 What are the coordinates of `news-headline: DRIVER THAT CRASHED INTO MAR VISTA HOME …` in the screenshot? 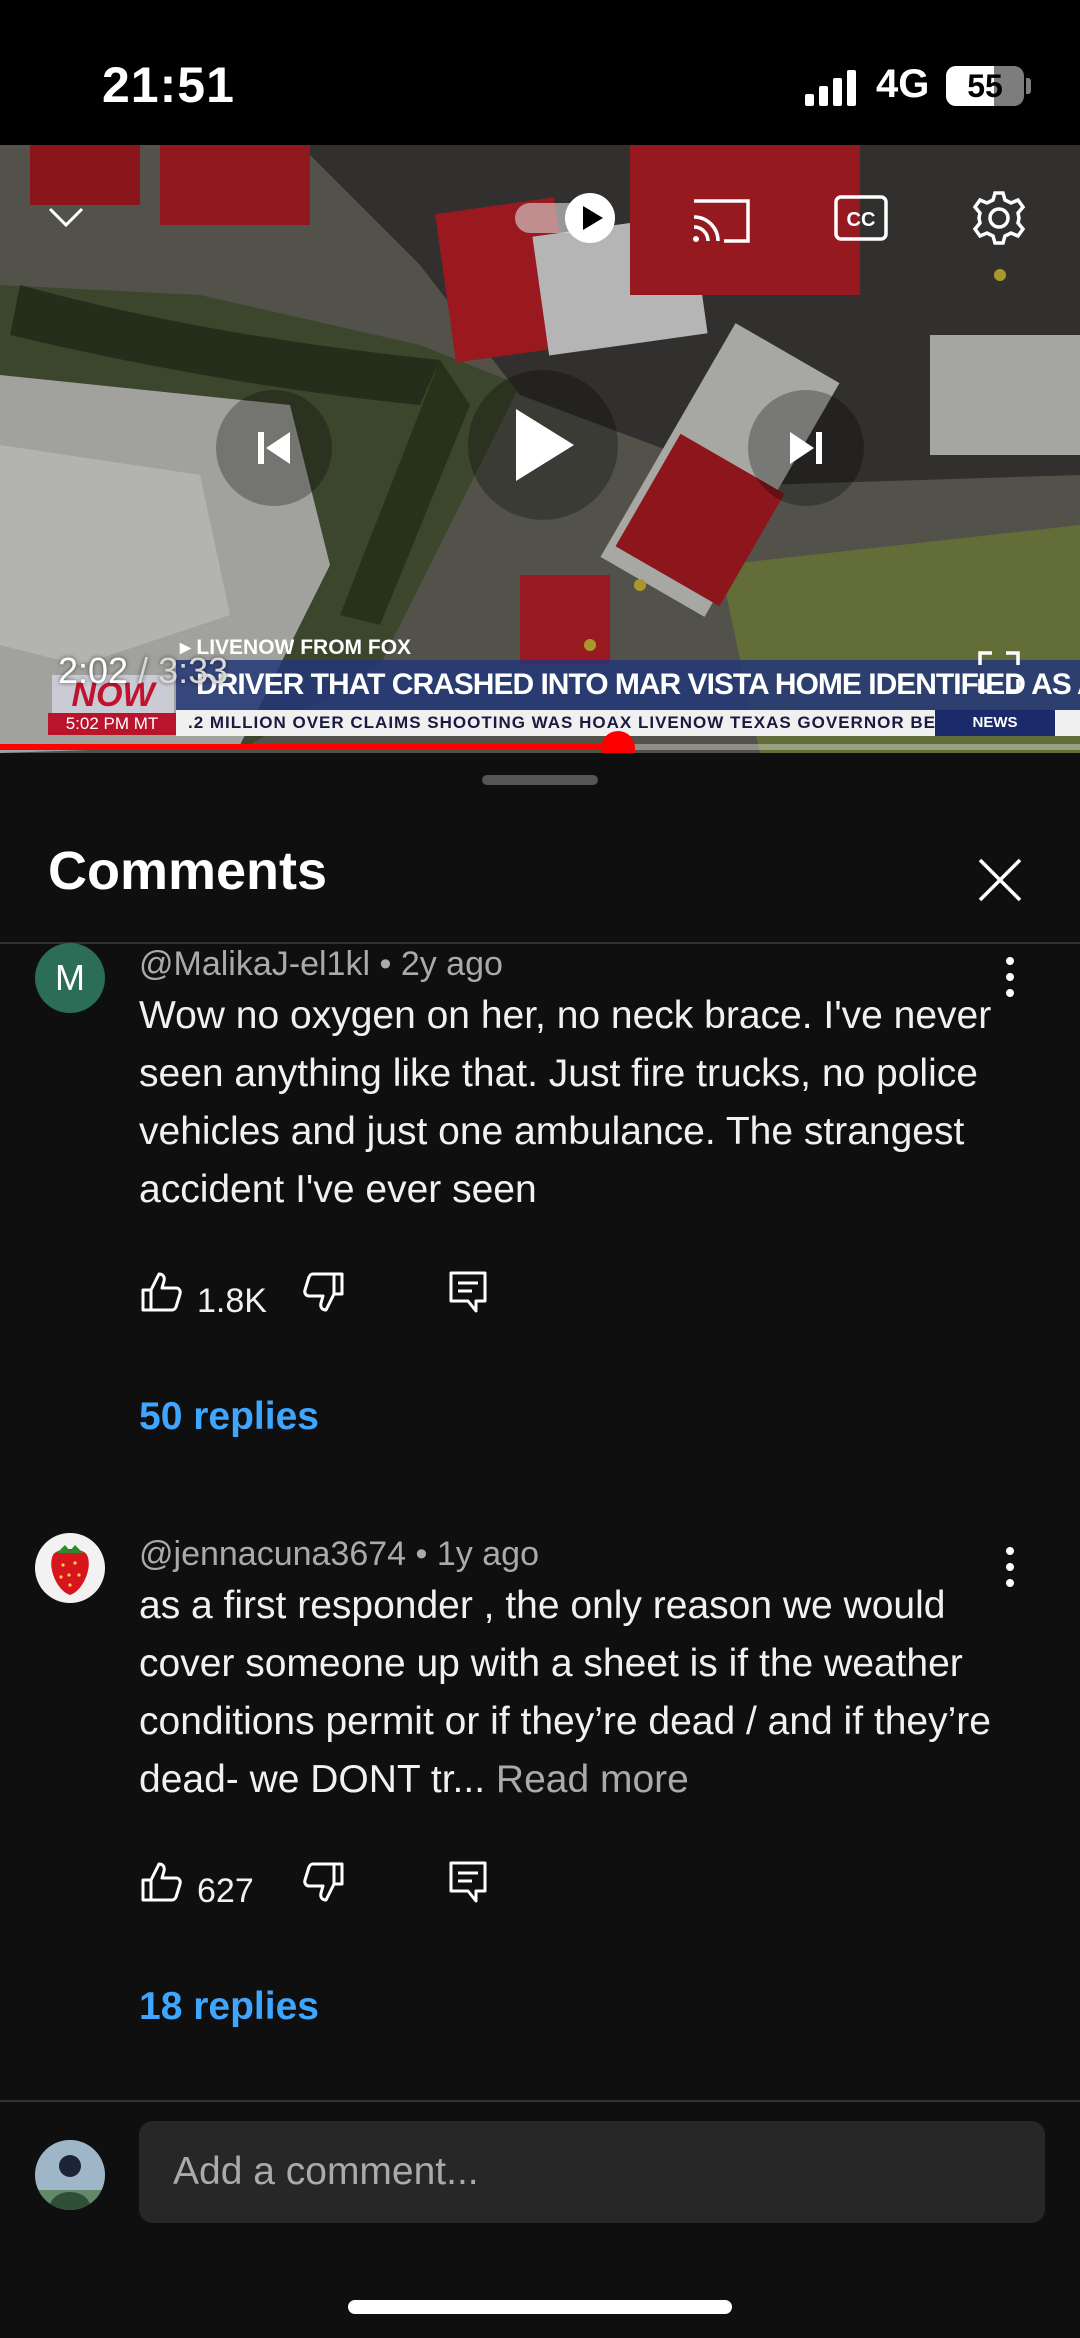 It's located at (628, 685).